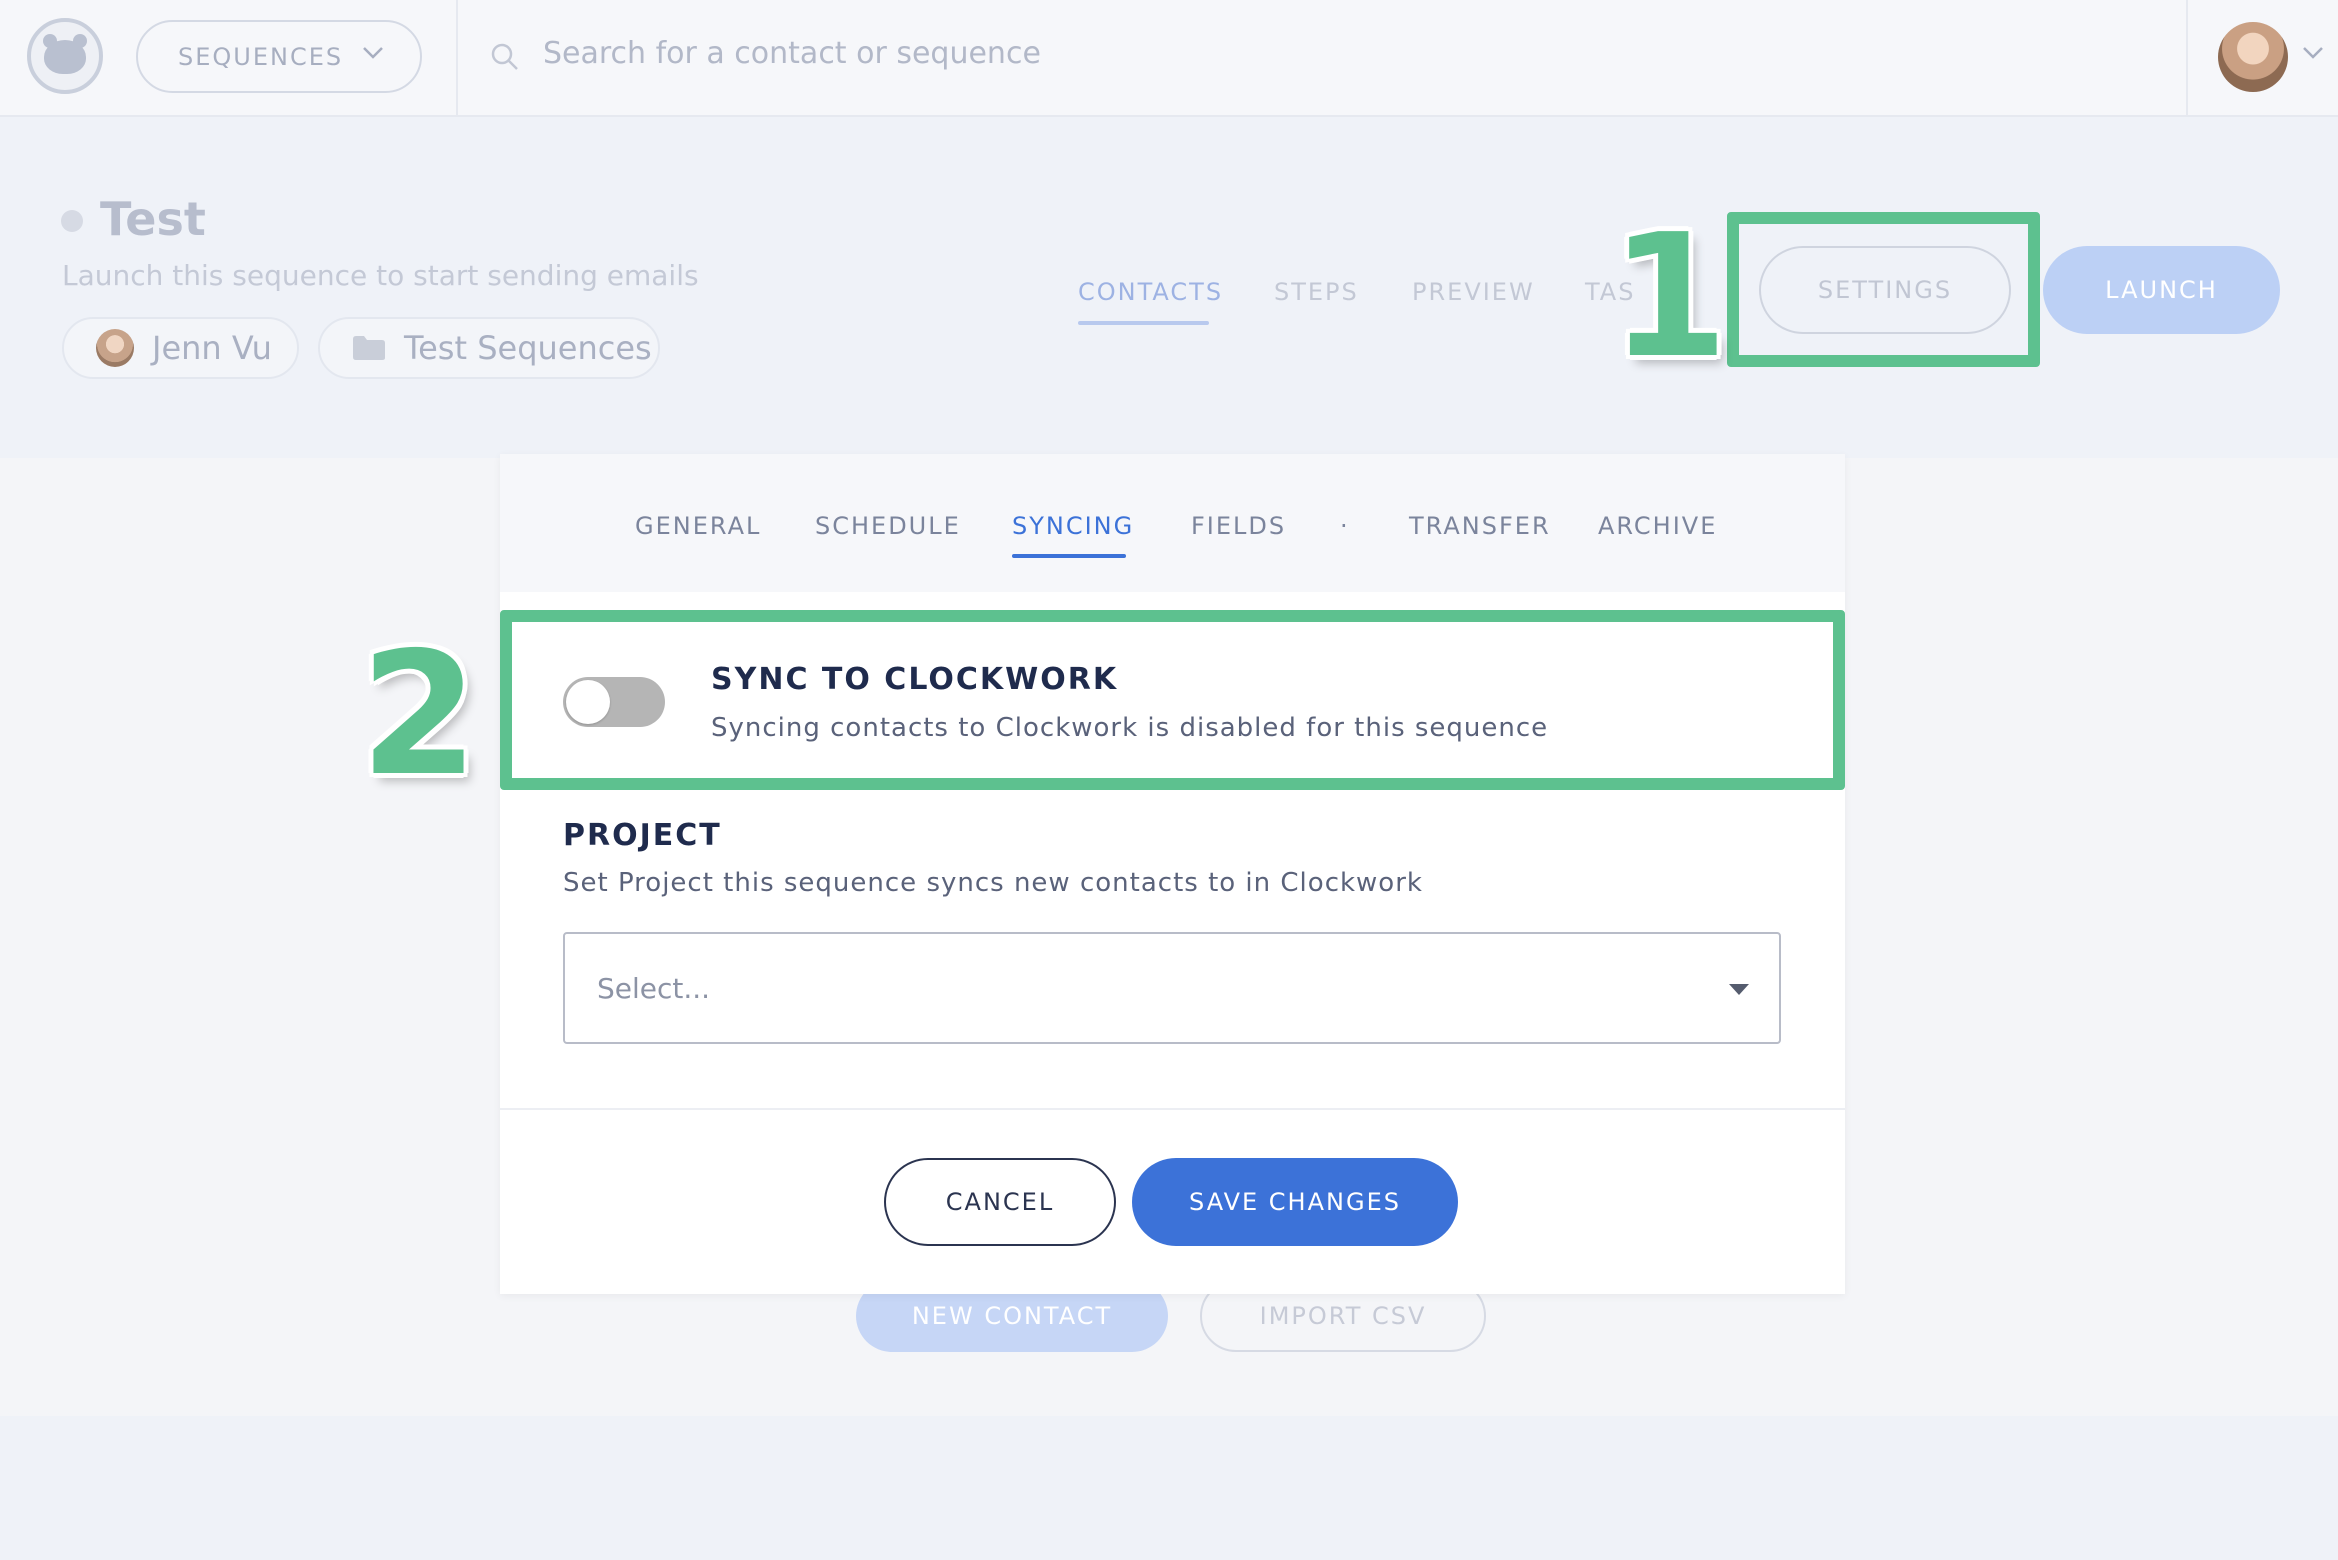 The height and width of the screenshot is (1560, 2338). I want to click on tab-schedule: SCHEDULE, so click(888, 526).